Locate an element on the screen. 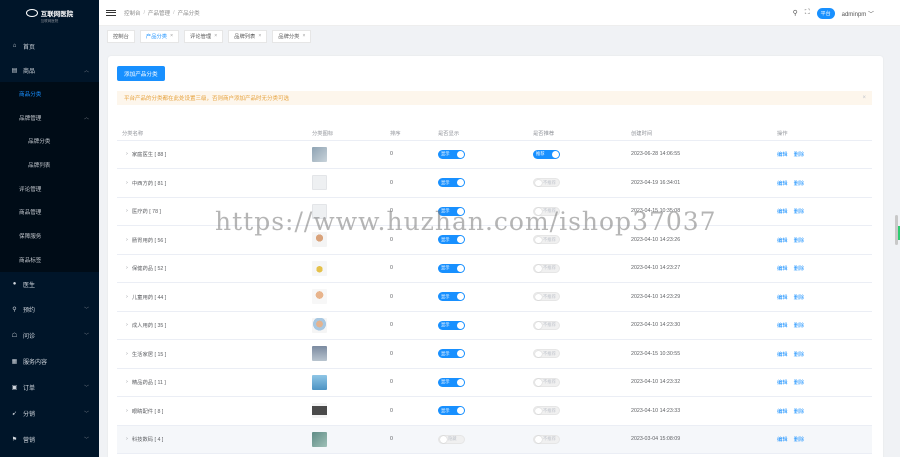 This screenshot has width=900, height=457. sidebar-item-reviews: 评论管理 is located at coordinates (49, 189).